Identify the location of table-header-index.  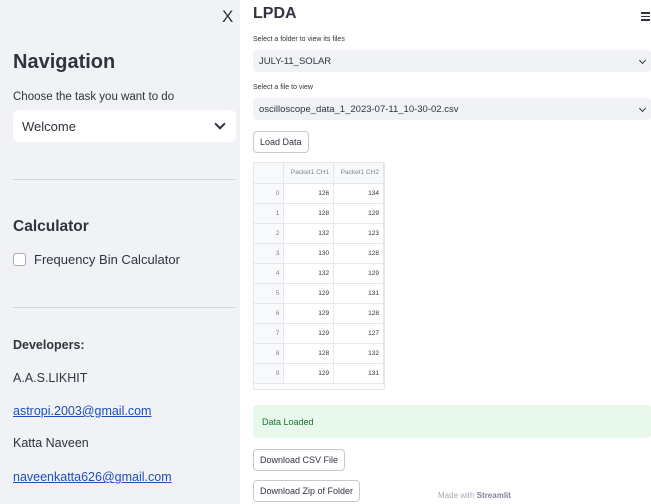
(269, 173).